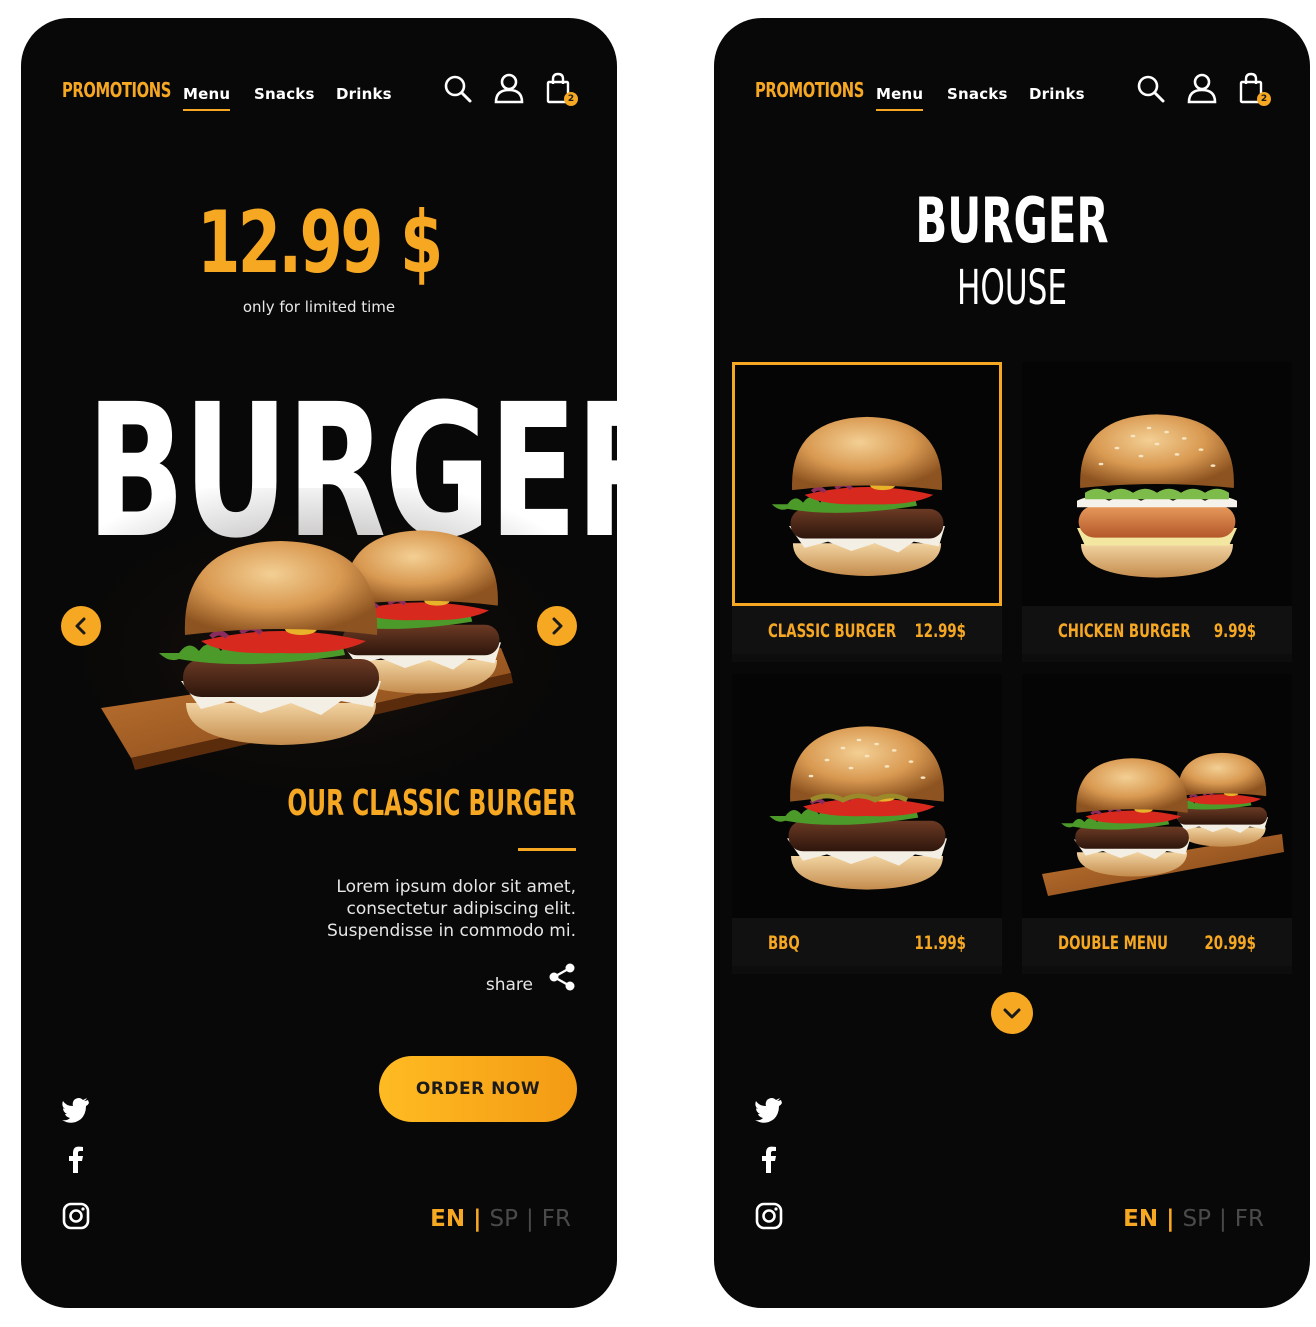 This screenshot has height=1327, width=1316. I want to click on bbq-burger-image, so click(867, 796).